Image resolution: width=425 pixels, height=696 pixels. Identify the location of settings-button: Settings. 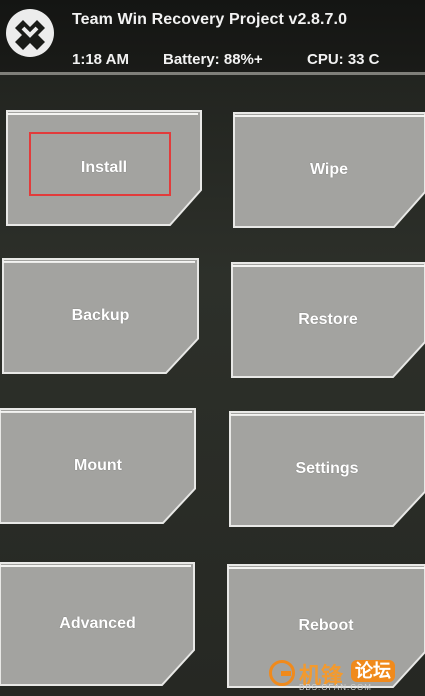
(327, 469).